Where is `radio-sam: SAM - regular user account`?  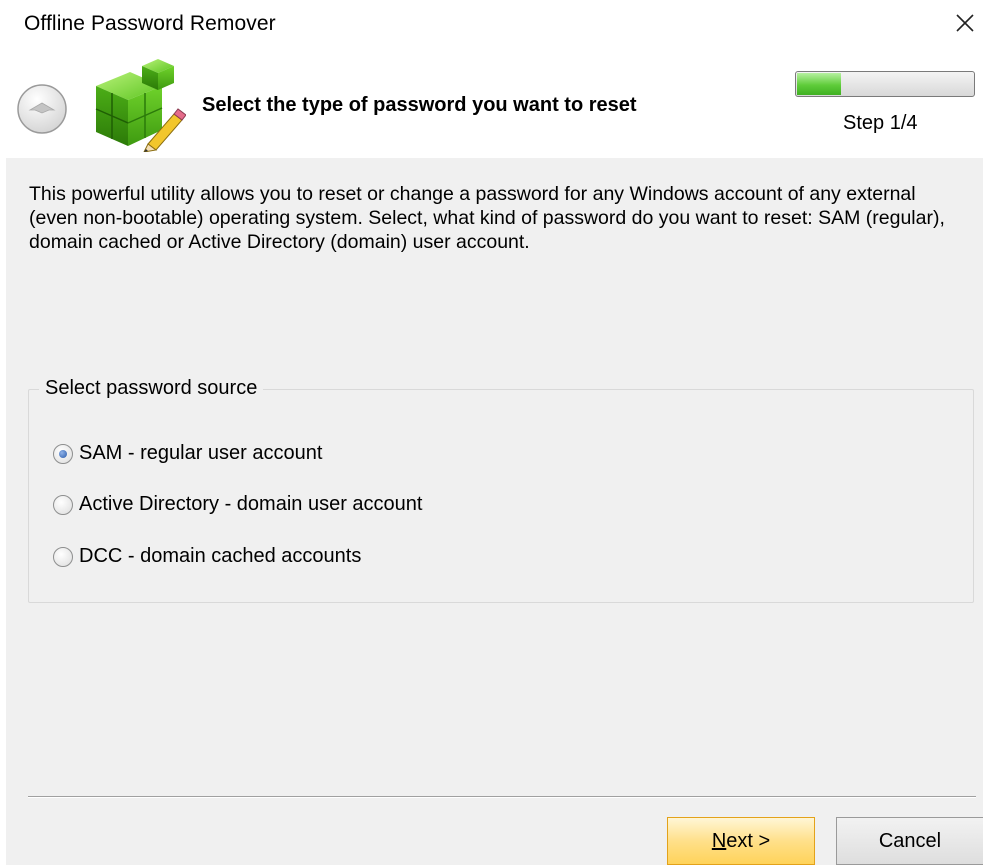 radio-sam: SAM - regular user account is located at coordinates (187, 453).